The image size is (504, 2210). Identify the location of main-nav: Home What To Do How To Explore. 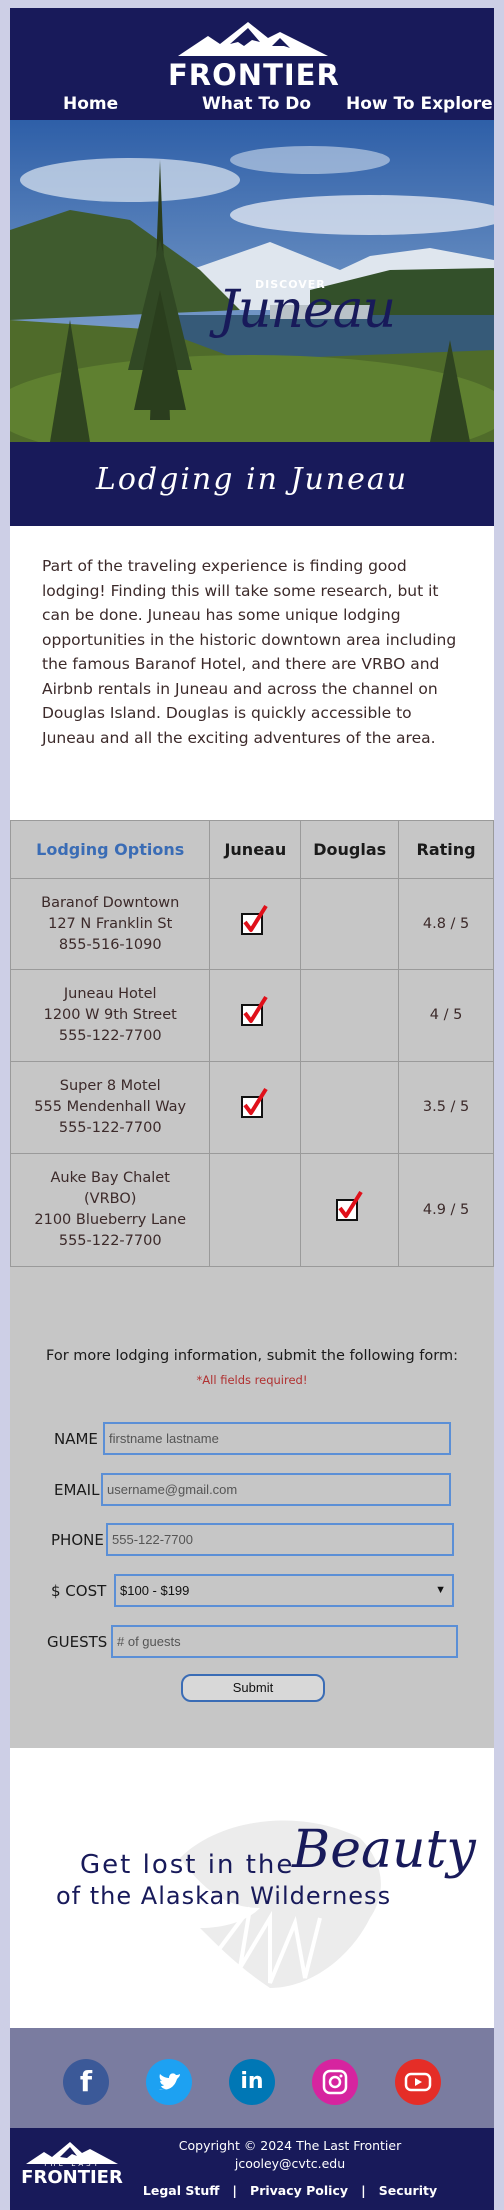
(252, 106).